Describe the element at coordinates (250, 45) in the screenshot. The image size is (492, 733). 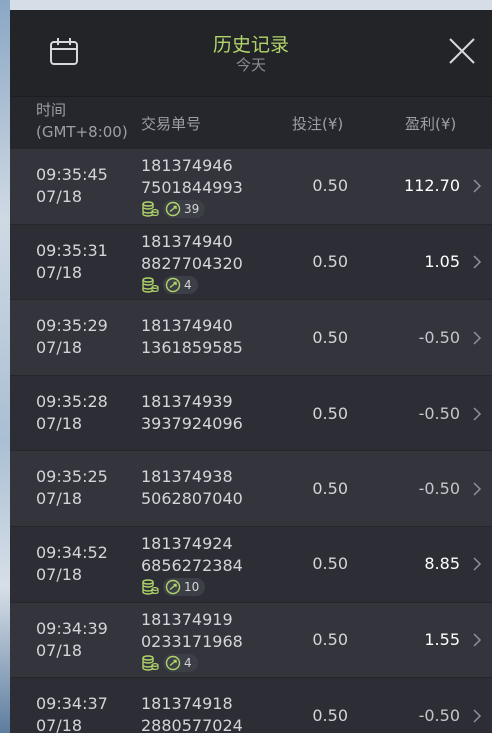
I see `page-title: 历史记录` at that location.